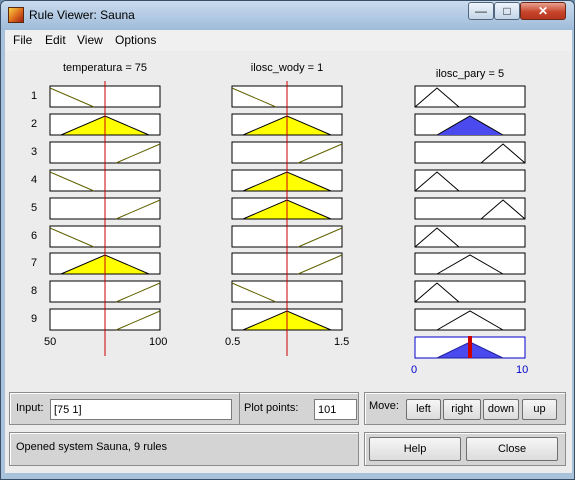 The width and height of the screenshot is (575, 480). Describe the element at coordinates (82, 15) in the screenshot. I see `window-title: Rule Viewer: Sauna` at that location.